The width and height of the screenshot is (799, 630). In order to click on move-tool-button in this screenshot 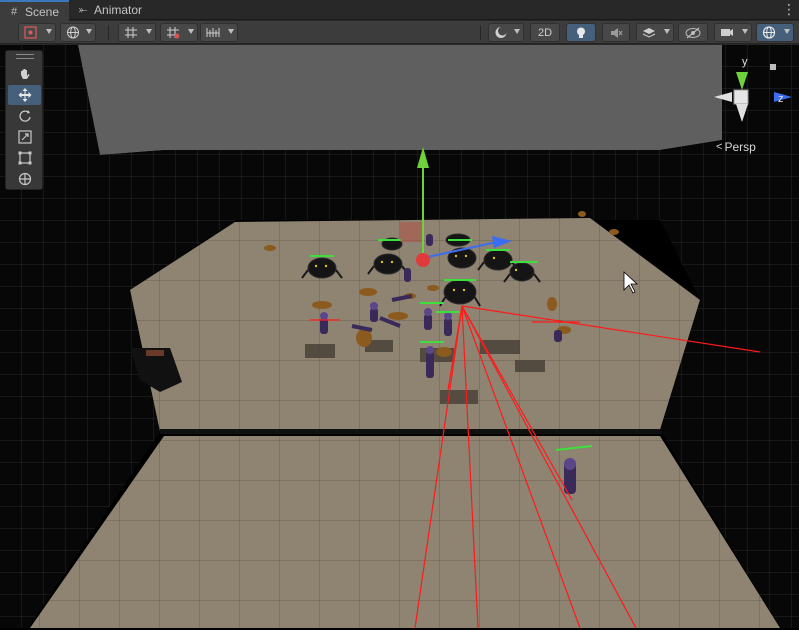, I will do `click(24, 95)`.